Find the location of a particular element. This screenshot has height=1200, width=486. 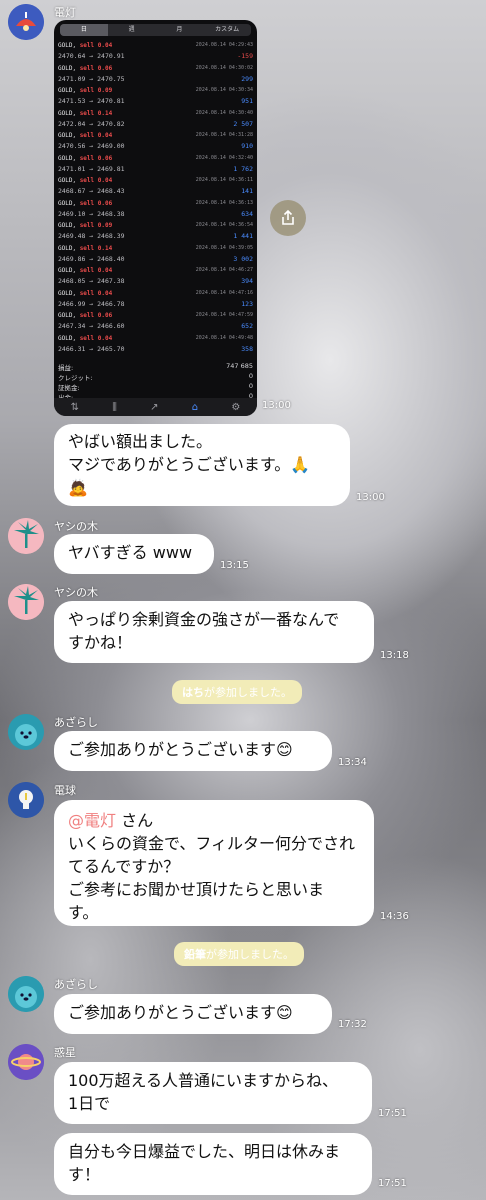

message-bubble: やばい額出ました。 マジでありがとうございます。🙏 🙇 is located at coordinates (202, 465).